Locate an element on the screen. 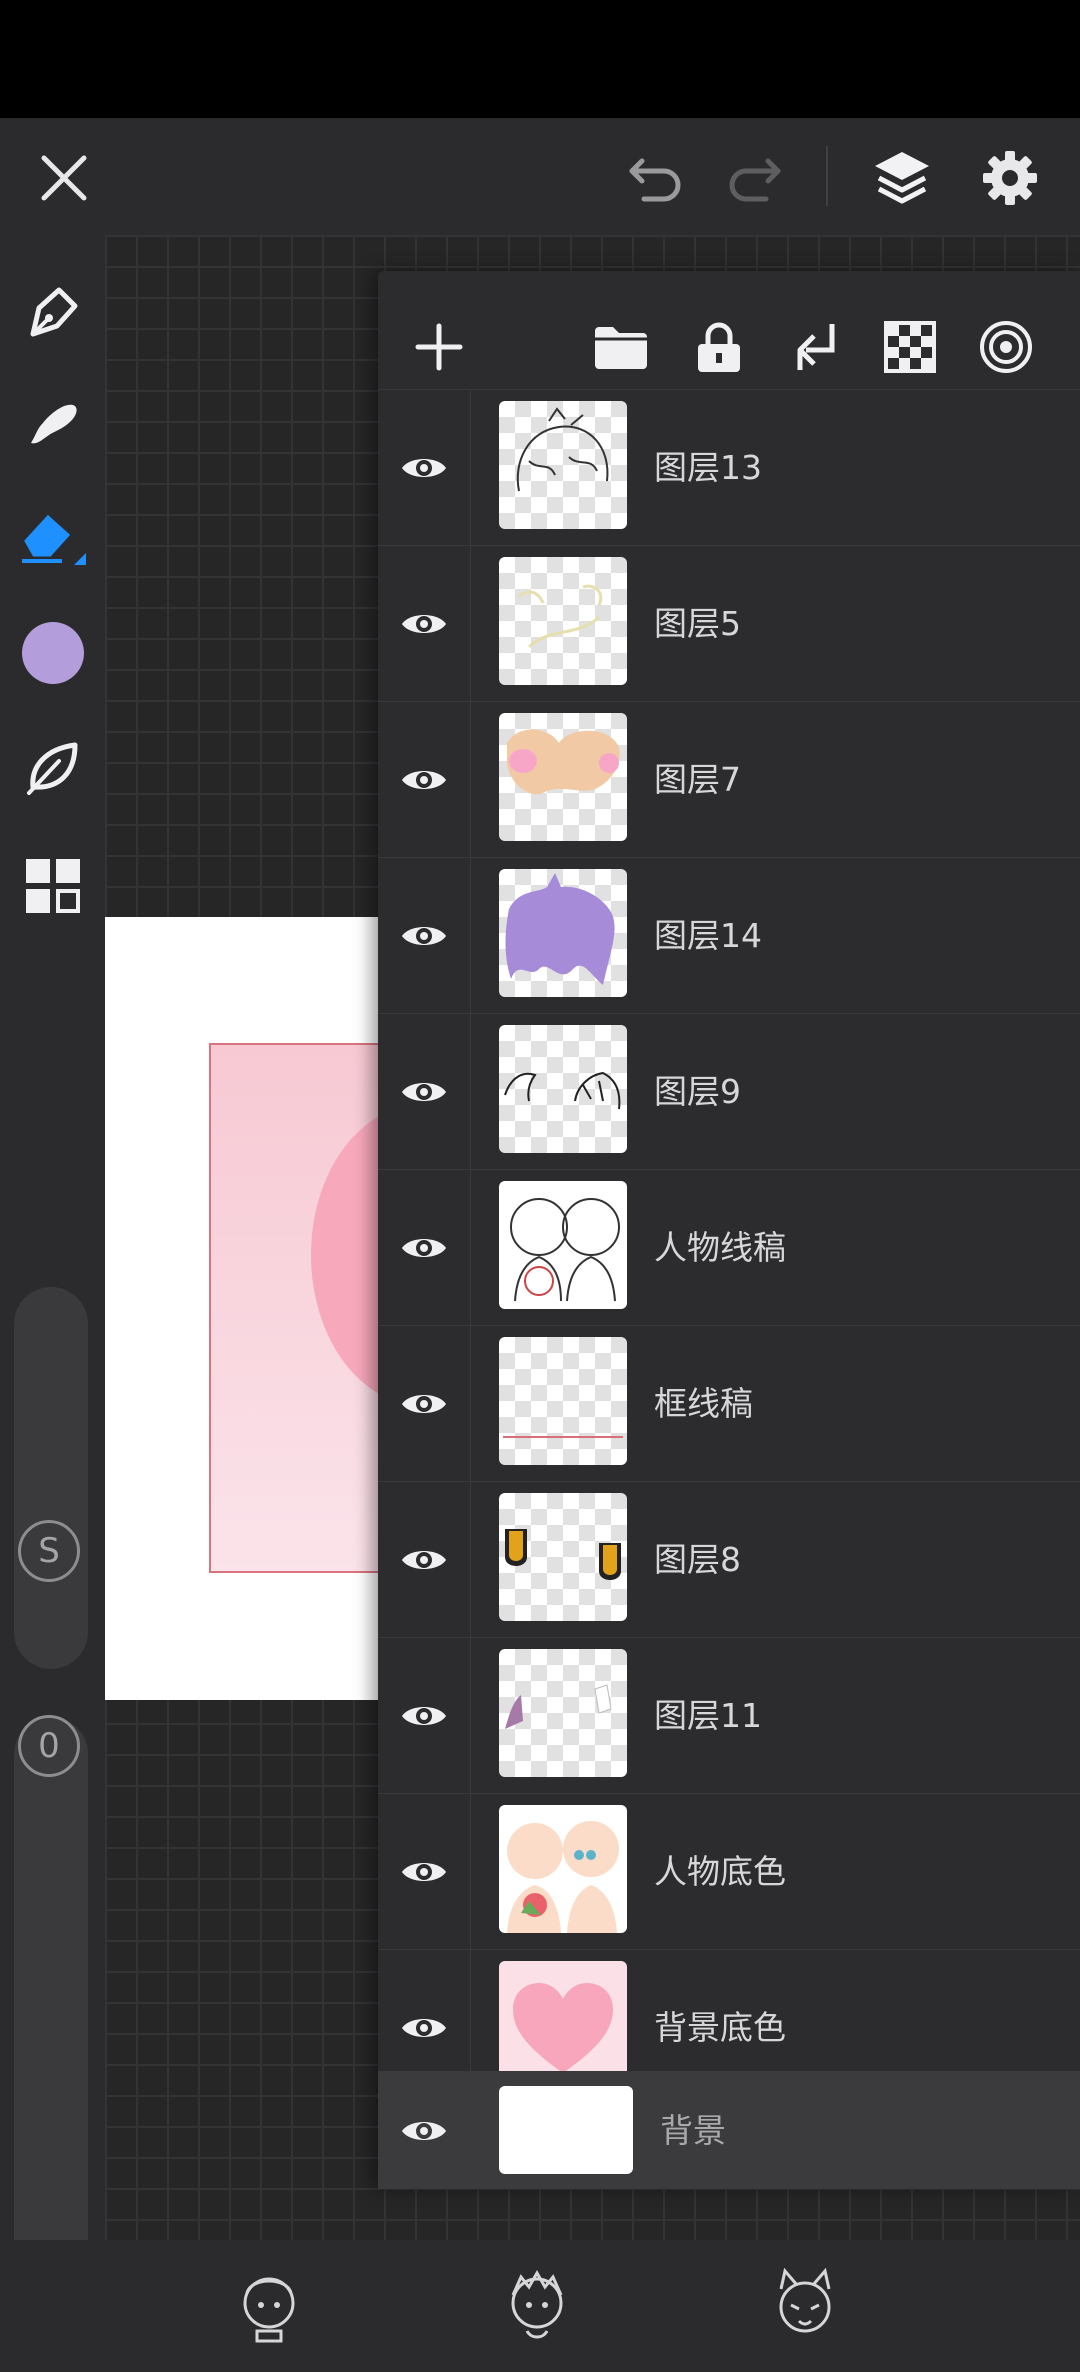  layer-row: 图层5 is located at coordinates (729, 623).